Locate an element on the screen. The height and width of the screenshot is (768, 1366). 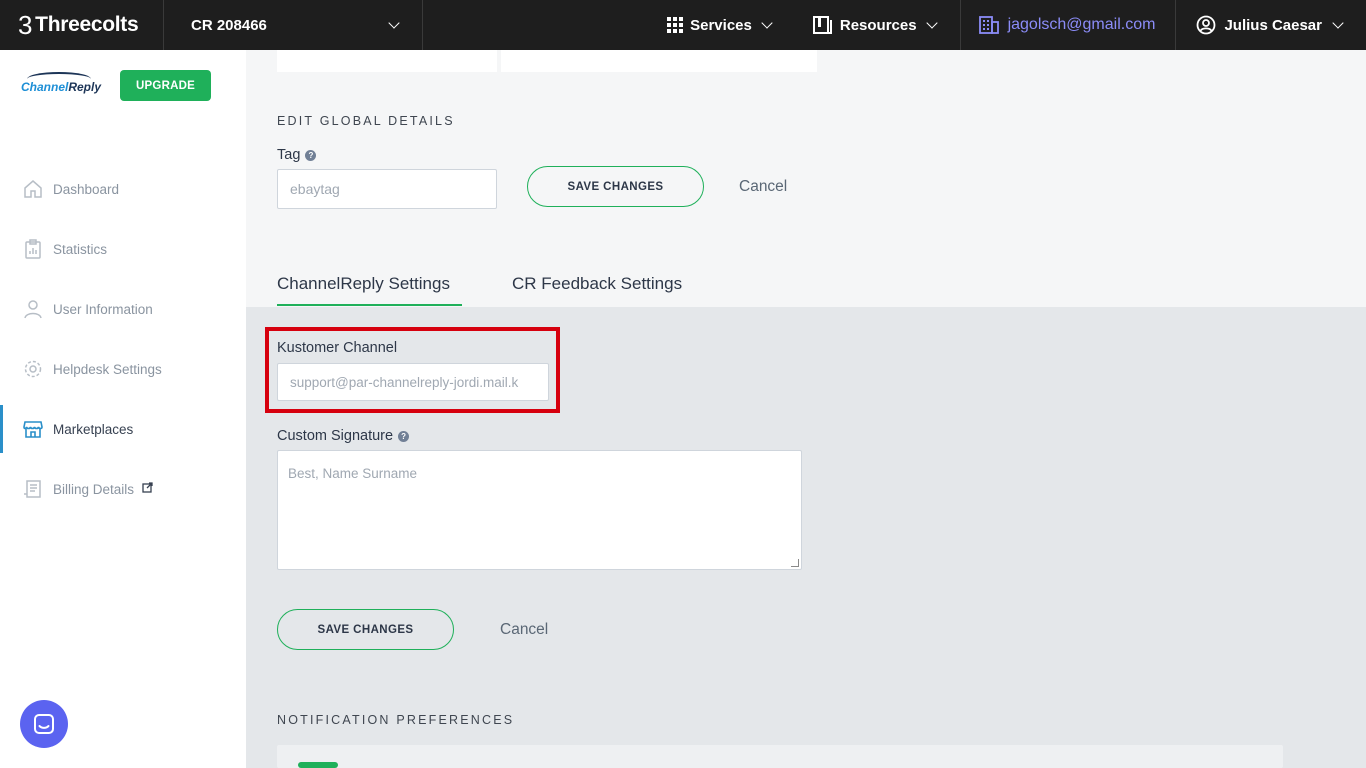
sidebar-item-user-information: User Information is located at coordinates (123, 309).